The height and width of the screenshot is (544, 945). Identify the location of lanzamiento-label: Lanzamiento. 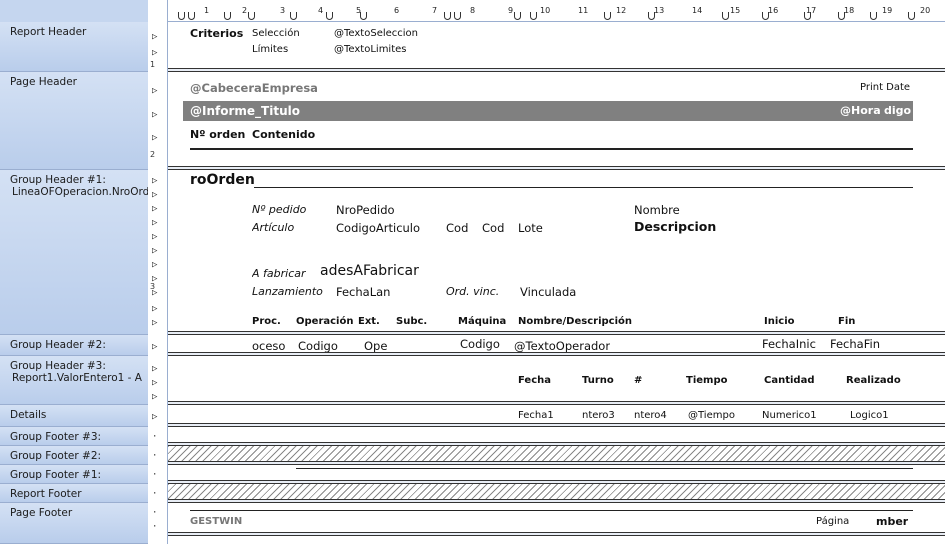
(287, 292).